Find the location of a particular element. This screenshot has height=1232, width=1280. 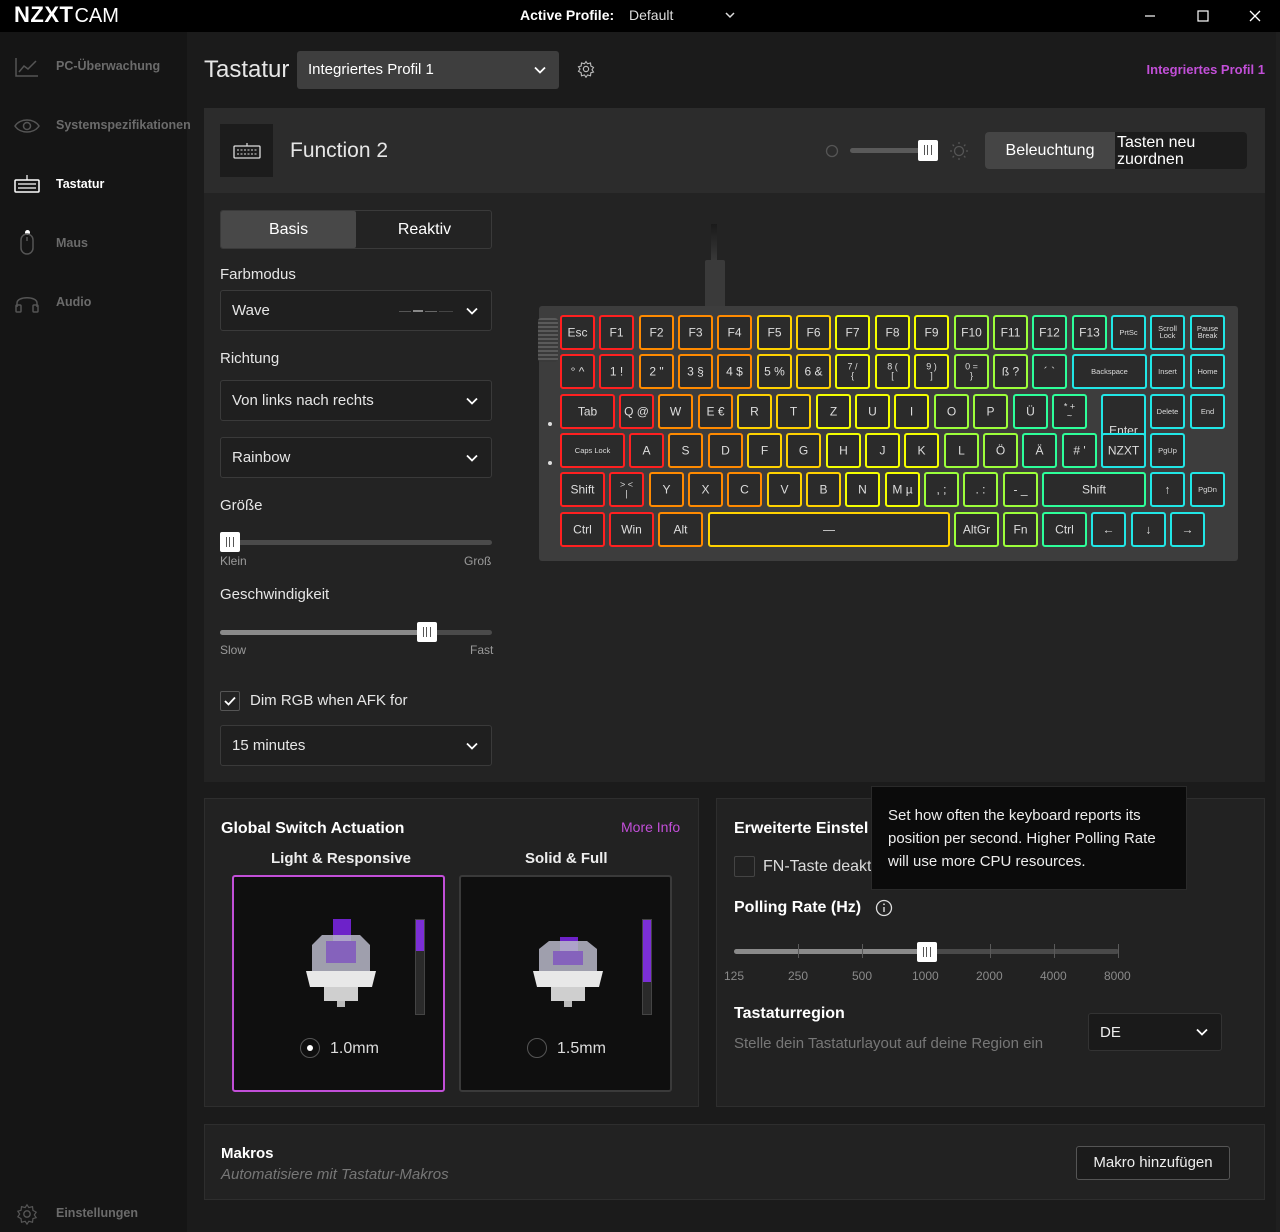

keyboard-key: K is located at coordinates (921, 450).